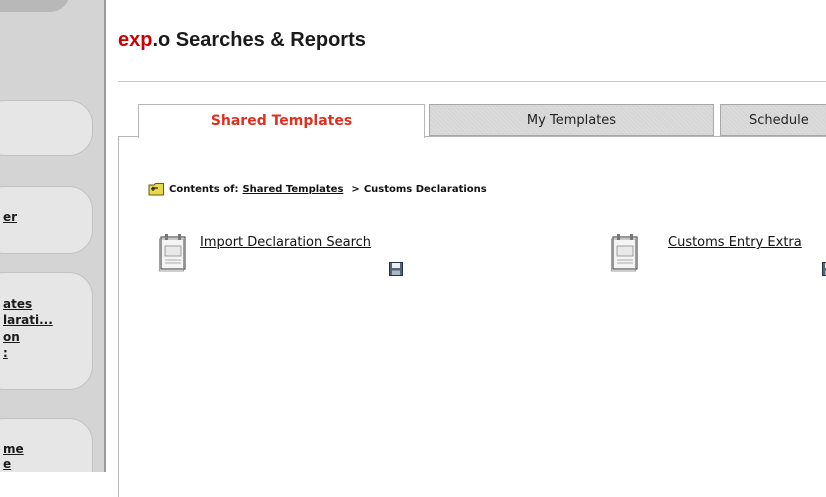 This screenshot has width=826, height=497. What do you see at coordinates (11, 337) in the screenshot?
I see `sidebar-item-link: on` at bounding box center [11, 337].